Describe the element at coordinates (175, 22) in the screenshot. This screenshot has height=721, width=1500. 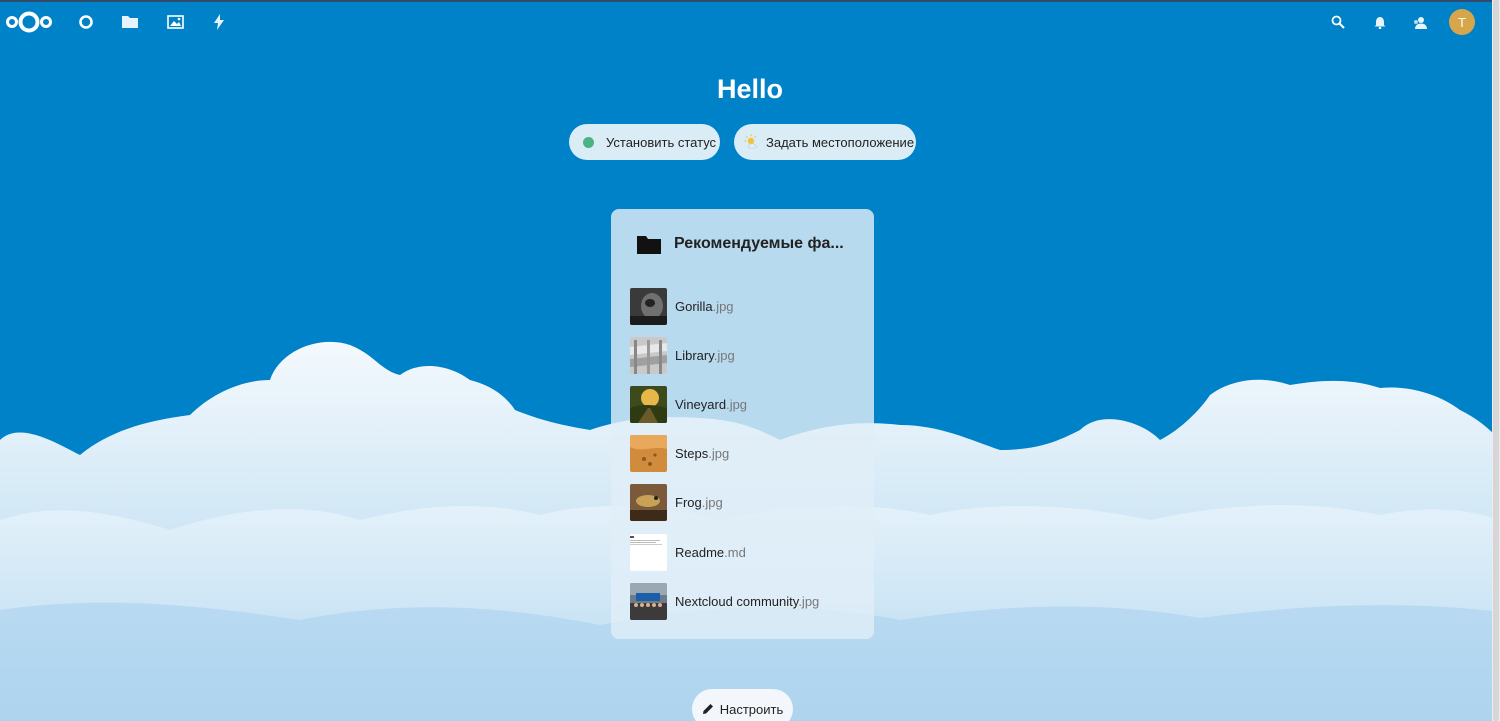
I see `image-icon` at that location.